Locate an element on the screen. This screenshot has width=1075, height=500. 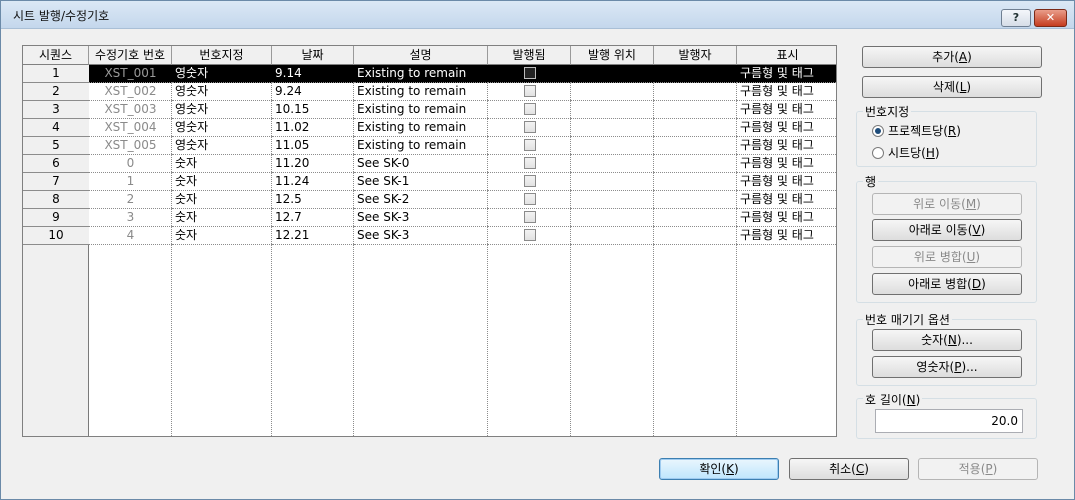
help-button: ? is located at coordinates (1016, 18).